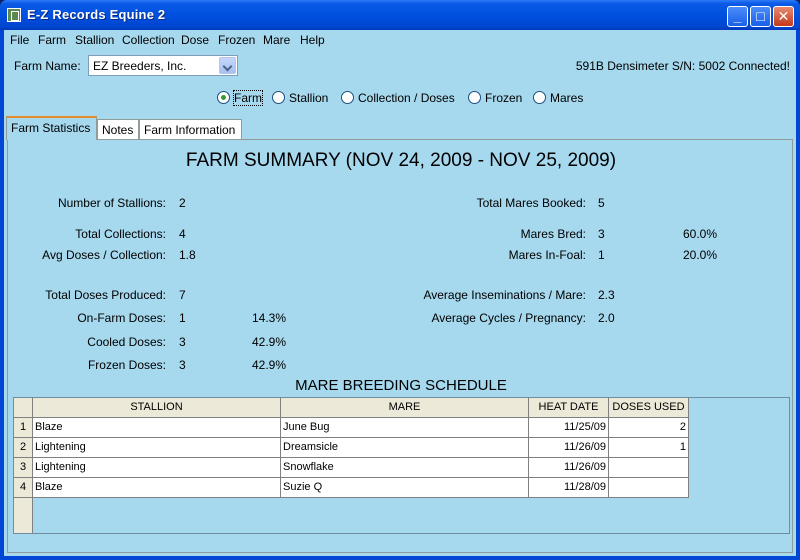 This screenshot has height=560, width=800. Describe the element at coordinates (405, 448) in the screenshot. I see `cell-mare: Dreamsicle` at that location.